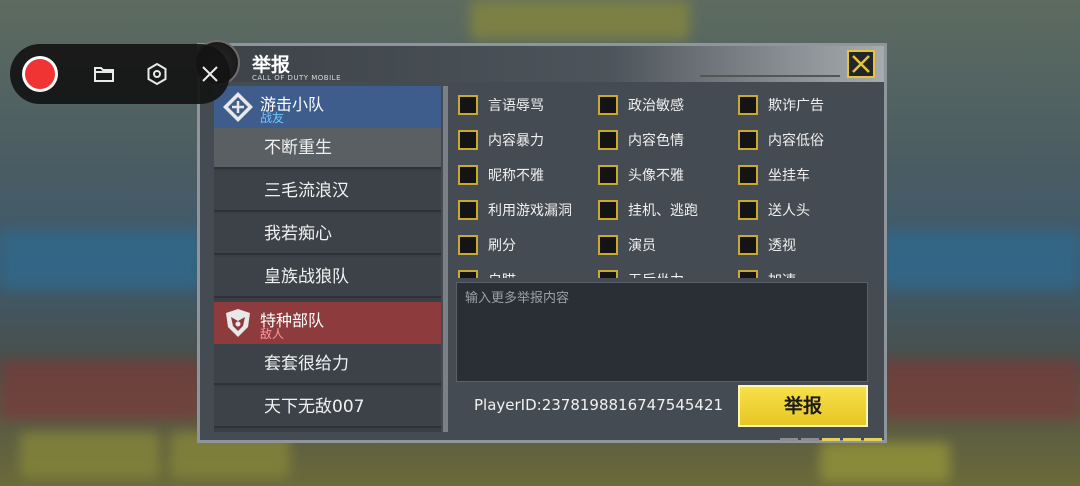 Image resolution: width=1080 pixels, height=486 pixels. Describe the element at coordinates (530, 211) in the screenshot. I see `reason-label: 利用游戏漏洞` at that location.